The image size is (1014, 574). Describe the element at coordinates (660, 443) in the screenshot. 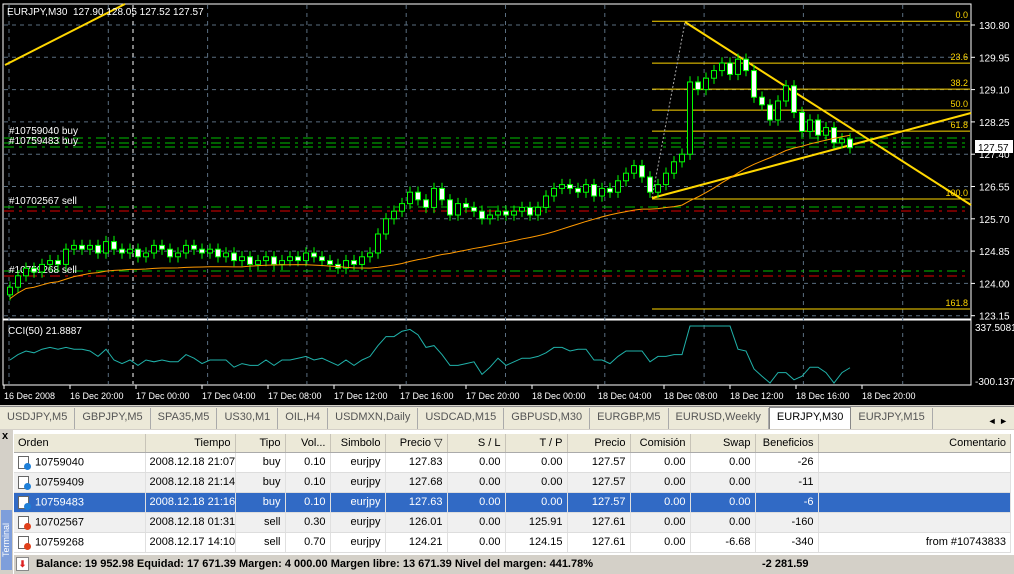

I see `column-header: Comisión` at that location.